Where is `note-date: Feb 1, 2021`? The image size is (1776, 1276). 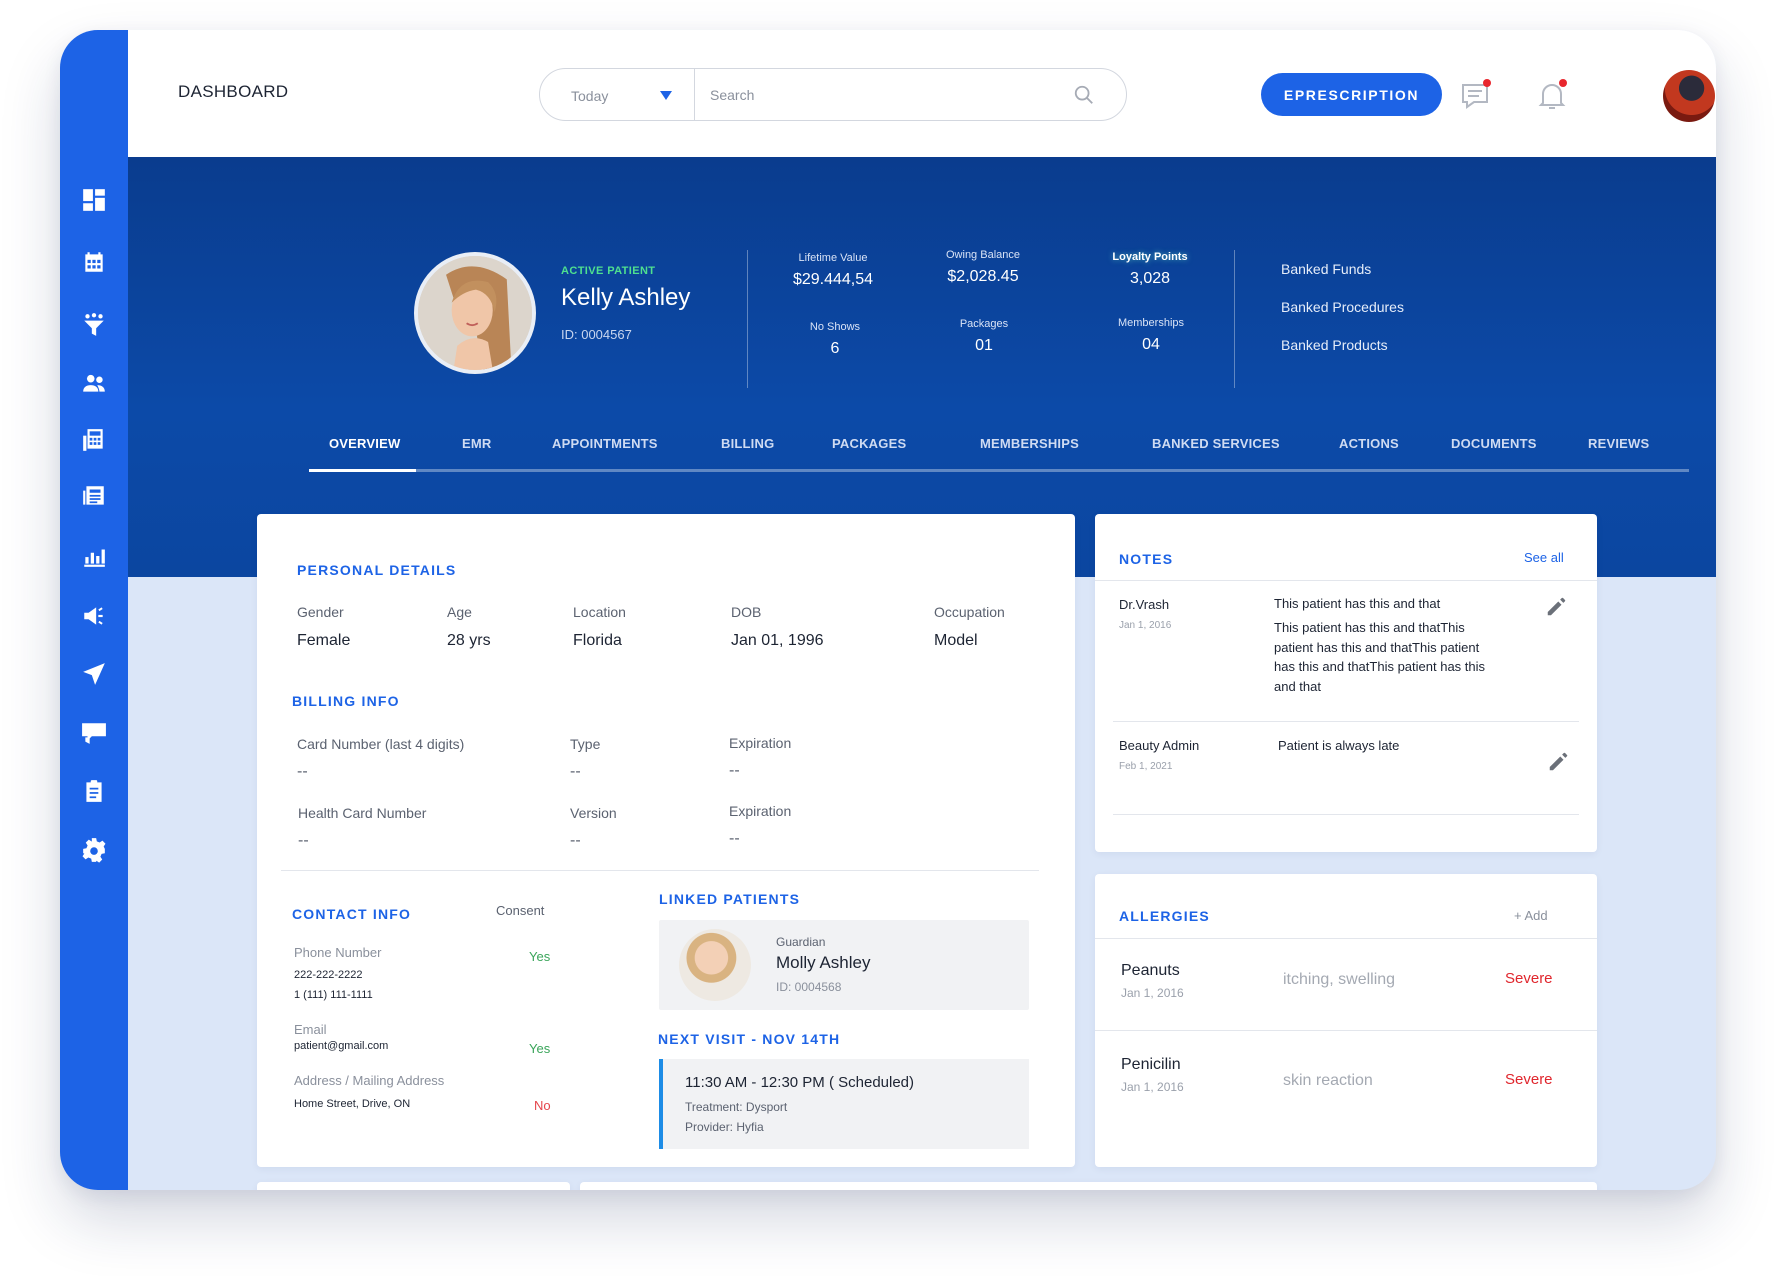
note-date: Feb 1, 2021 is located at coordinates (1146, 766).